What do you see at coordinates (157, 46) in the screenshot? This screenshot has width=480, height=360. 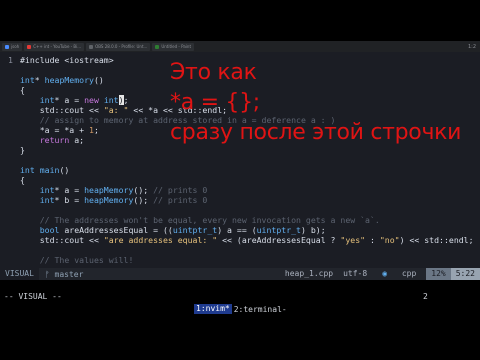 I see `paint-icon` at bounding box center [157, 46].